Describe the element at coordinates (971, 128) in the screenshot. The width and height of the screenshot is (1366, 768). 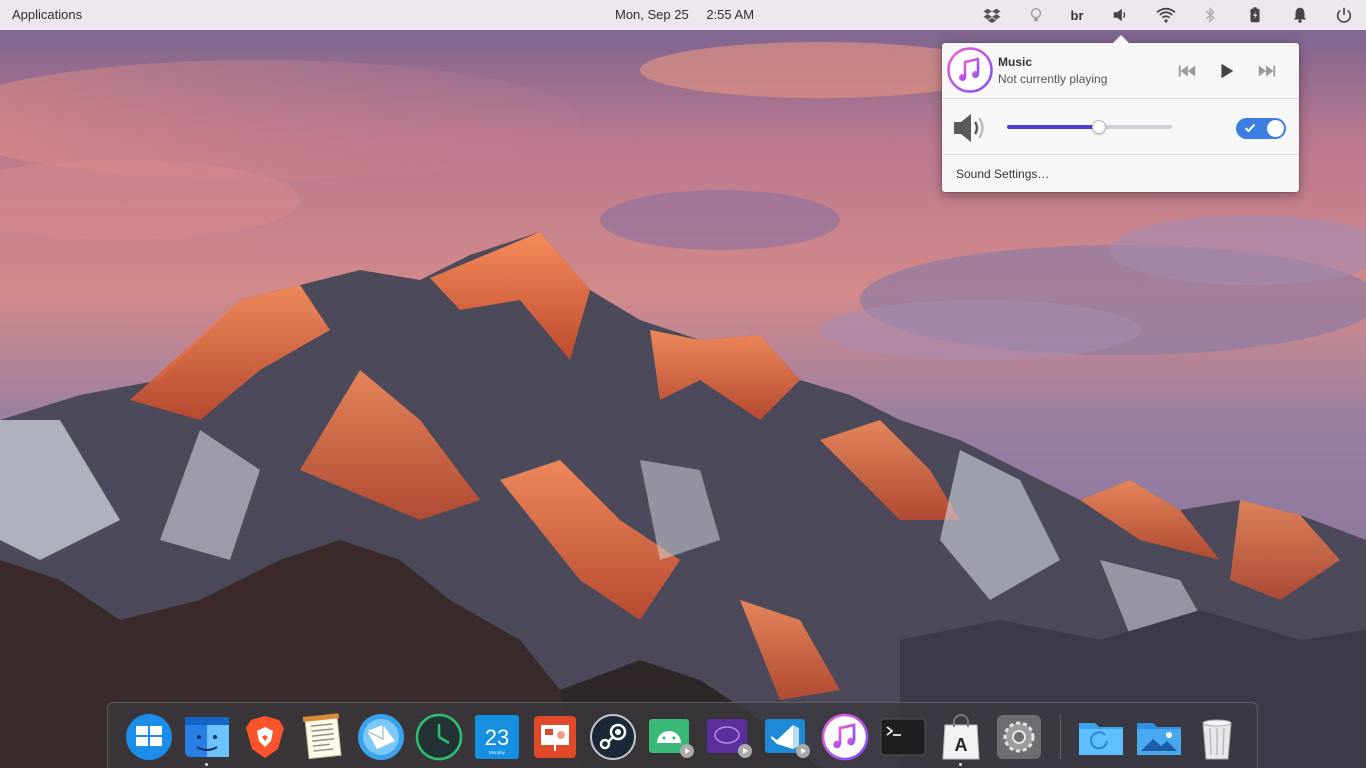
I see `speaker-volume-icon` at that location.